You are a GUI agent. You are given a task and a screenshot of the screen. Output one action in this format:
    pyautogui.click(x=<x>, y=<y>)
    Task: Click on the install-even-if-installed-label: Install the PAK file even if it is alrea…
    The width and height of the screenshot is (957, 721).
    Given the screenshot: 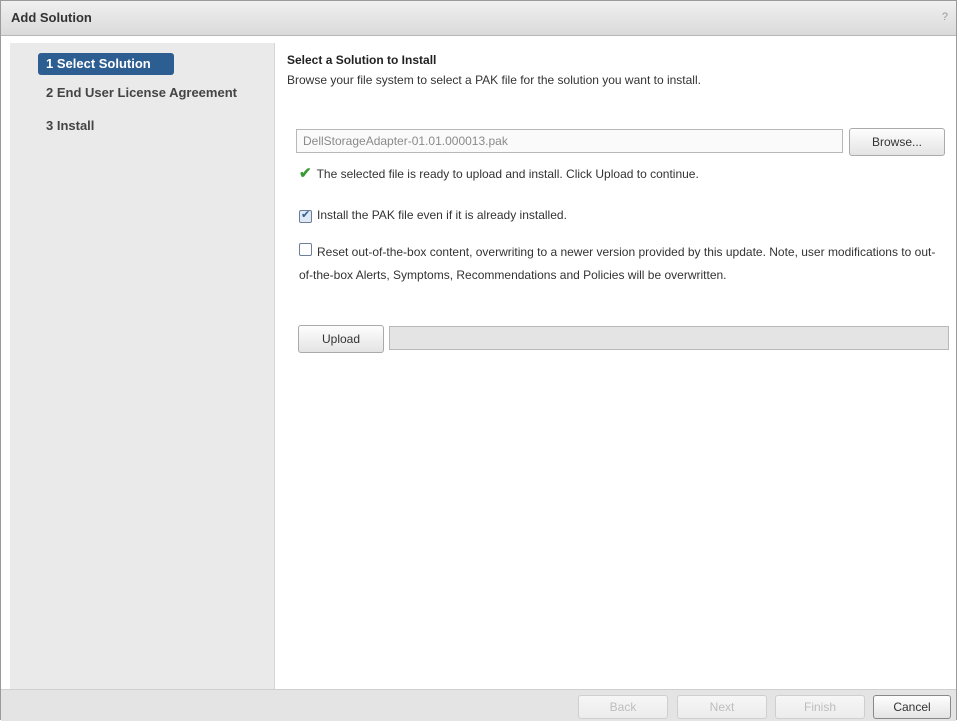 What is the action you would take?
    pyautogui.click(x=442, y=215)
    